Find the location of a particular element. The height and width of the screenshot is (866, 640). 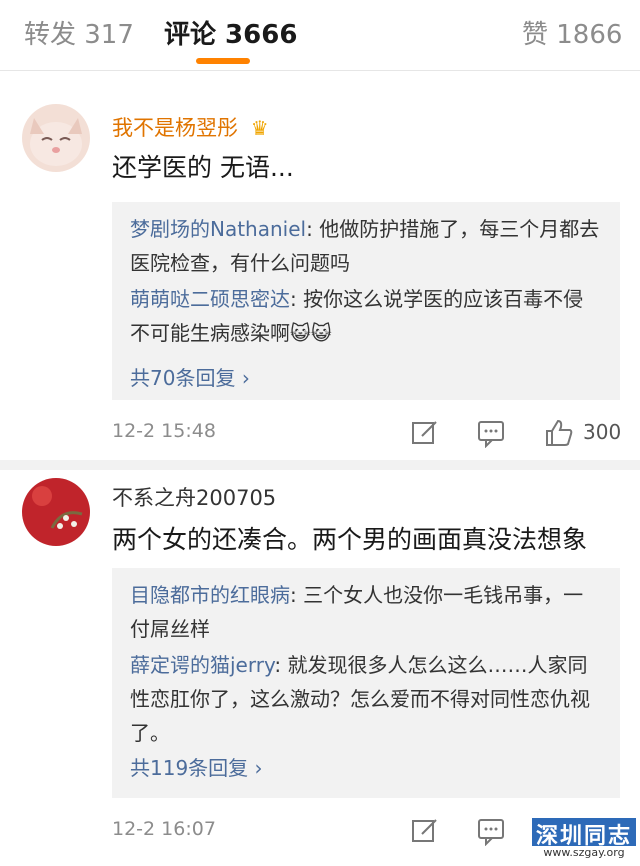

tab-comments: 评论 3666 is located at coordinates (230, 32).